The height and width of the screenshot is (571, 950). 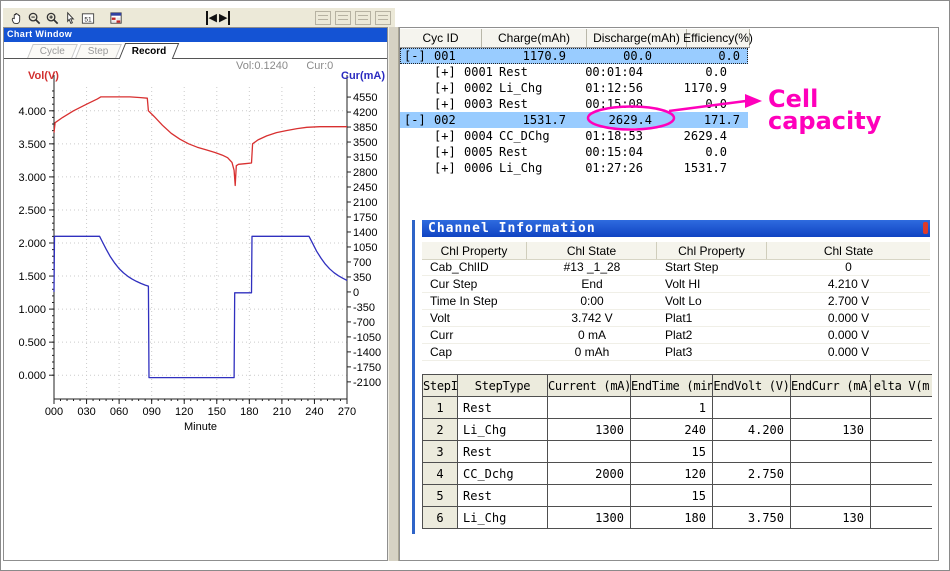 I want to click on svg-text: 180, so click(x=249, y=412).